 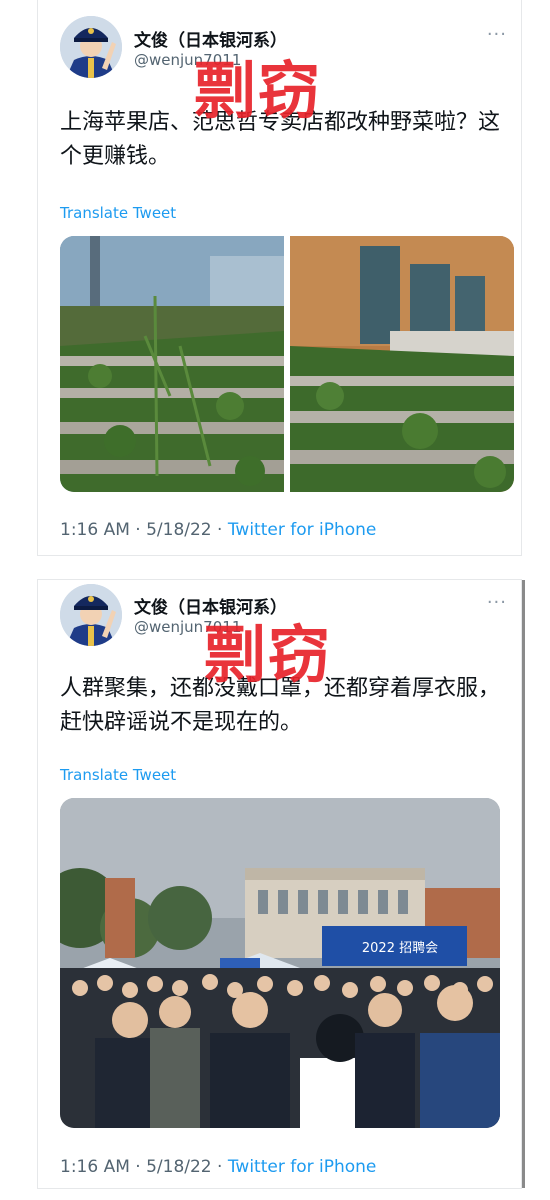 What do you see at coordinates (172, 364) in the screenshot?
I see `photo-left` at bounding box center [172, 364].